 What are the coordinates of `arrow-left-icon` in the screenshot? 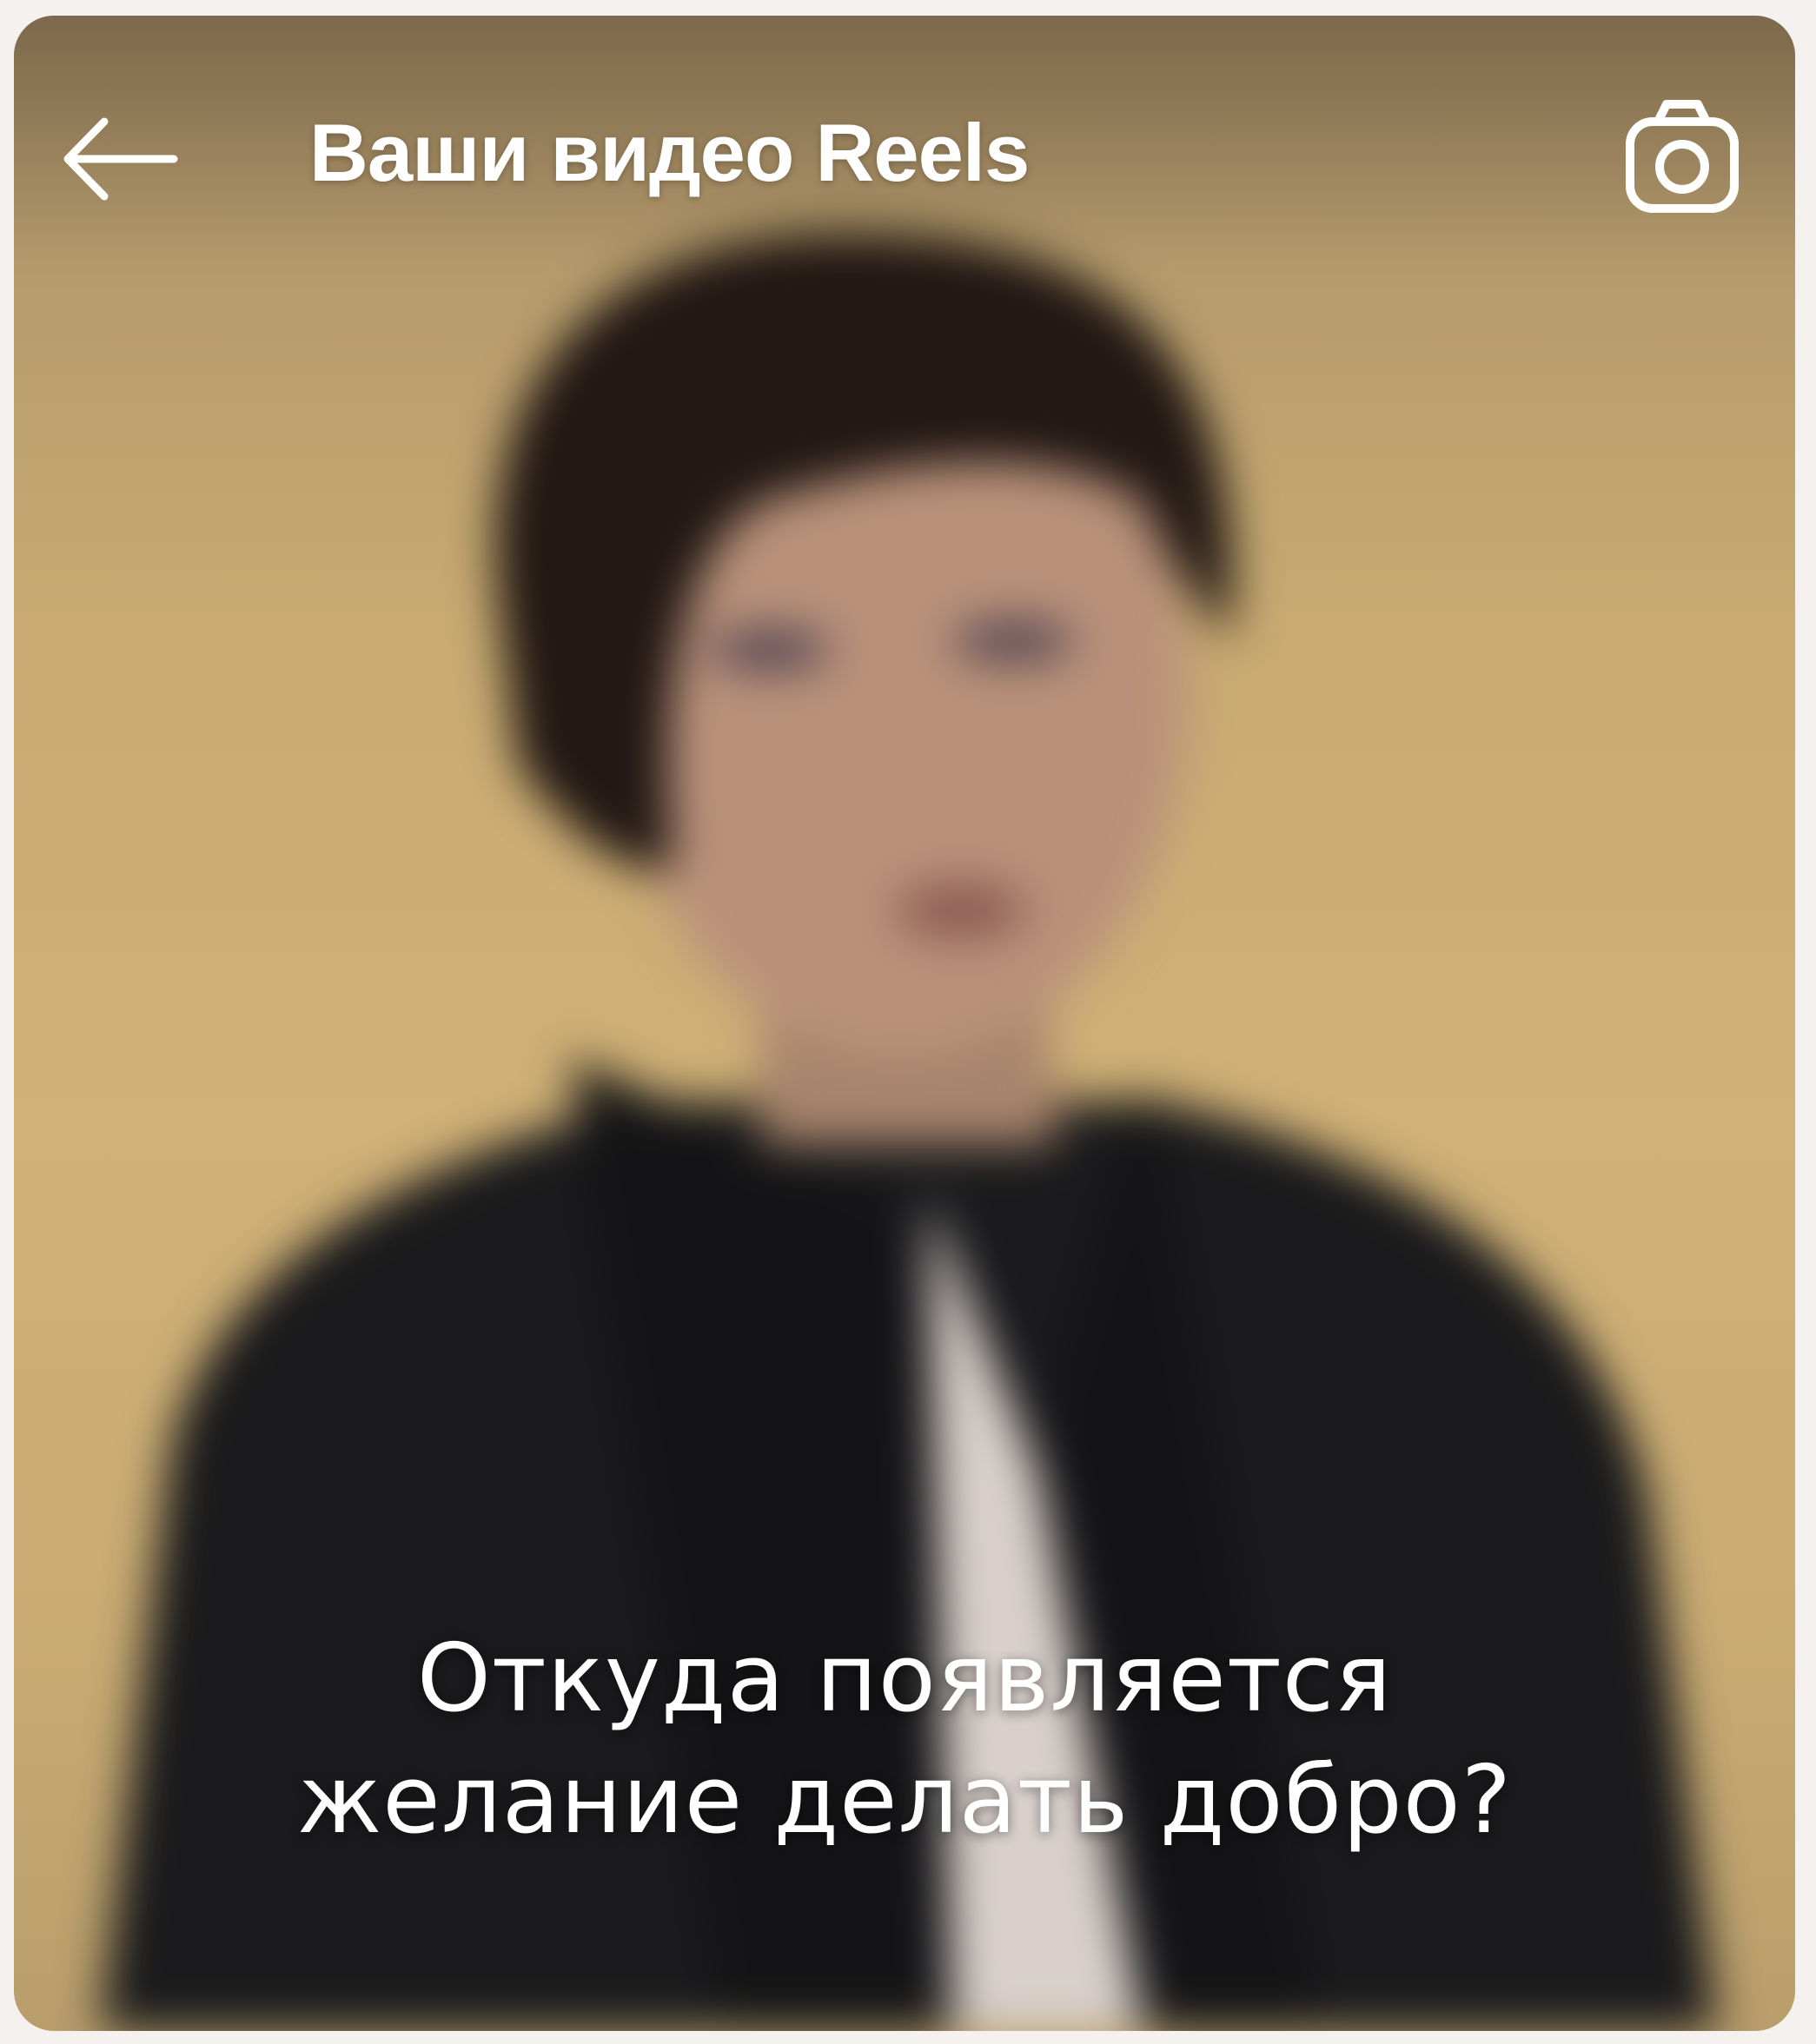 It's located at (121, 159).